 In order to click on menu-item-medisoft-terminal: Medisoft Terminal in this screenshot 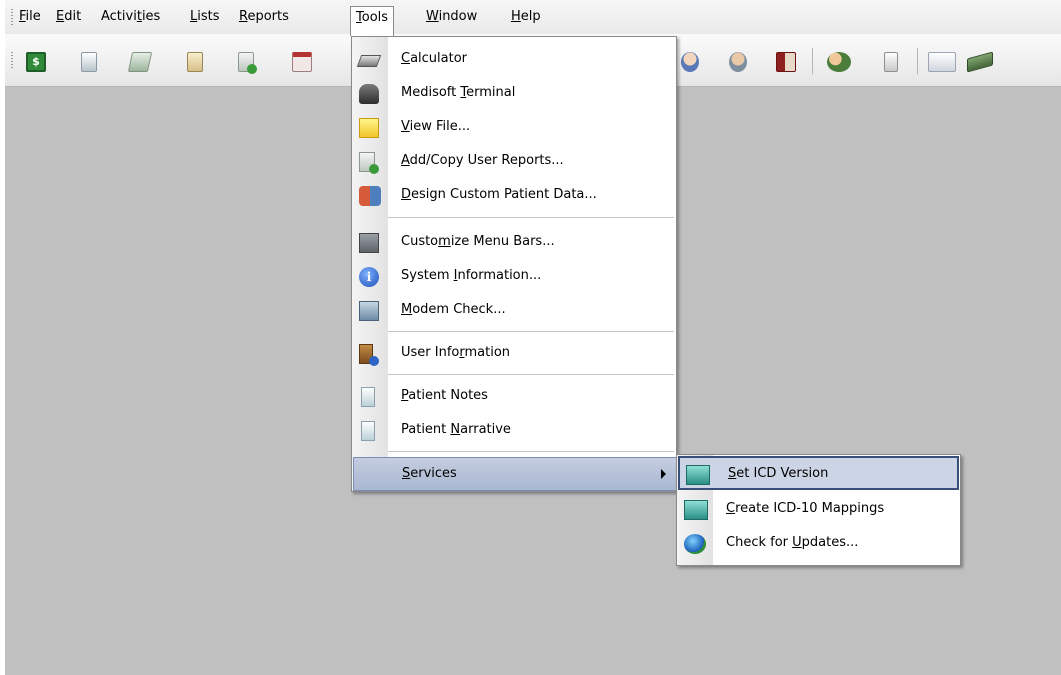, I will do `click(514, 94)`.